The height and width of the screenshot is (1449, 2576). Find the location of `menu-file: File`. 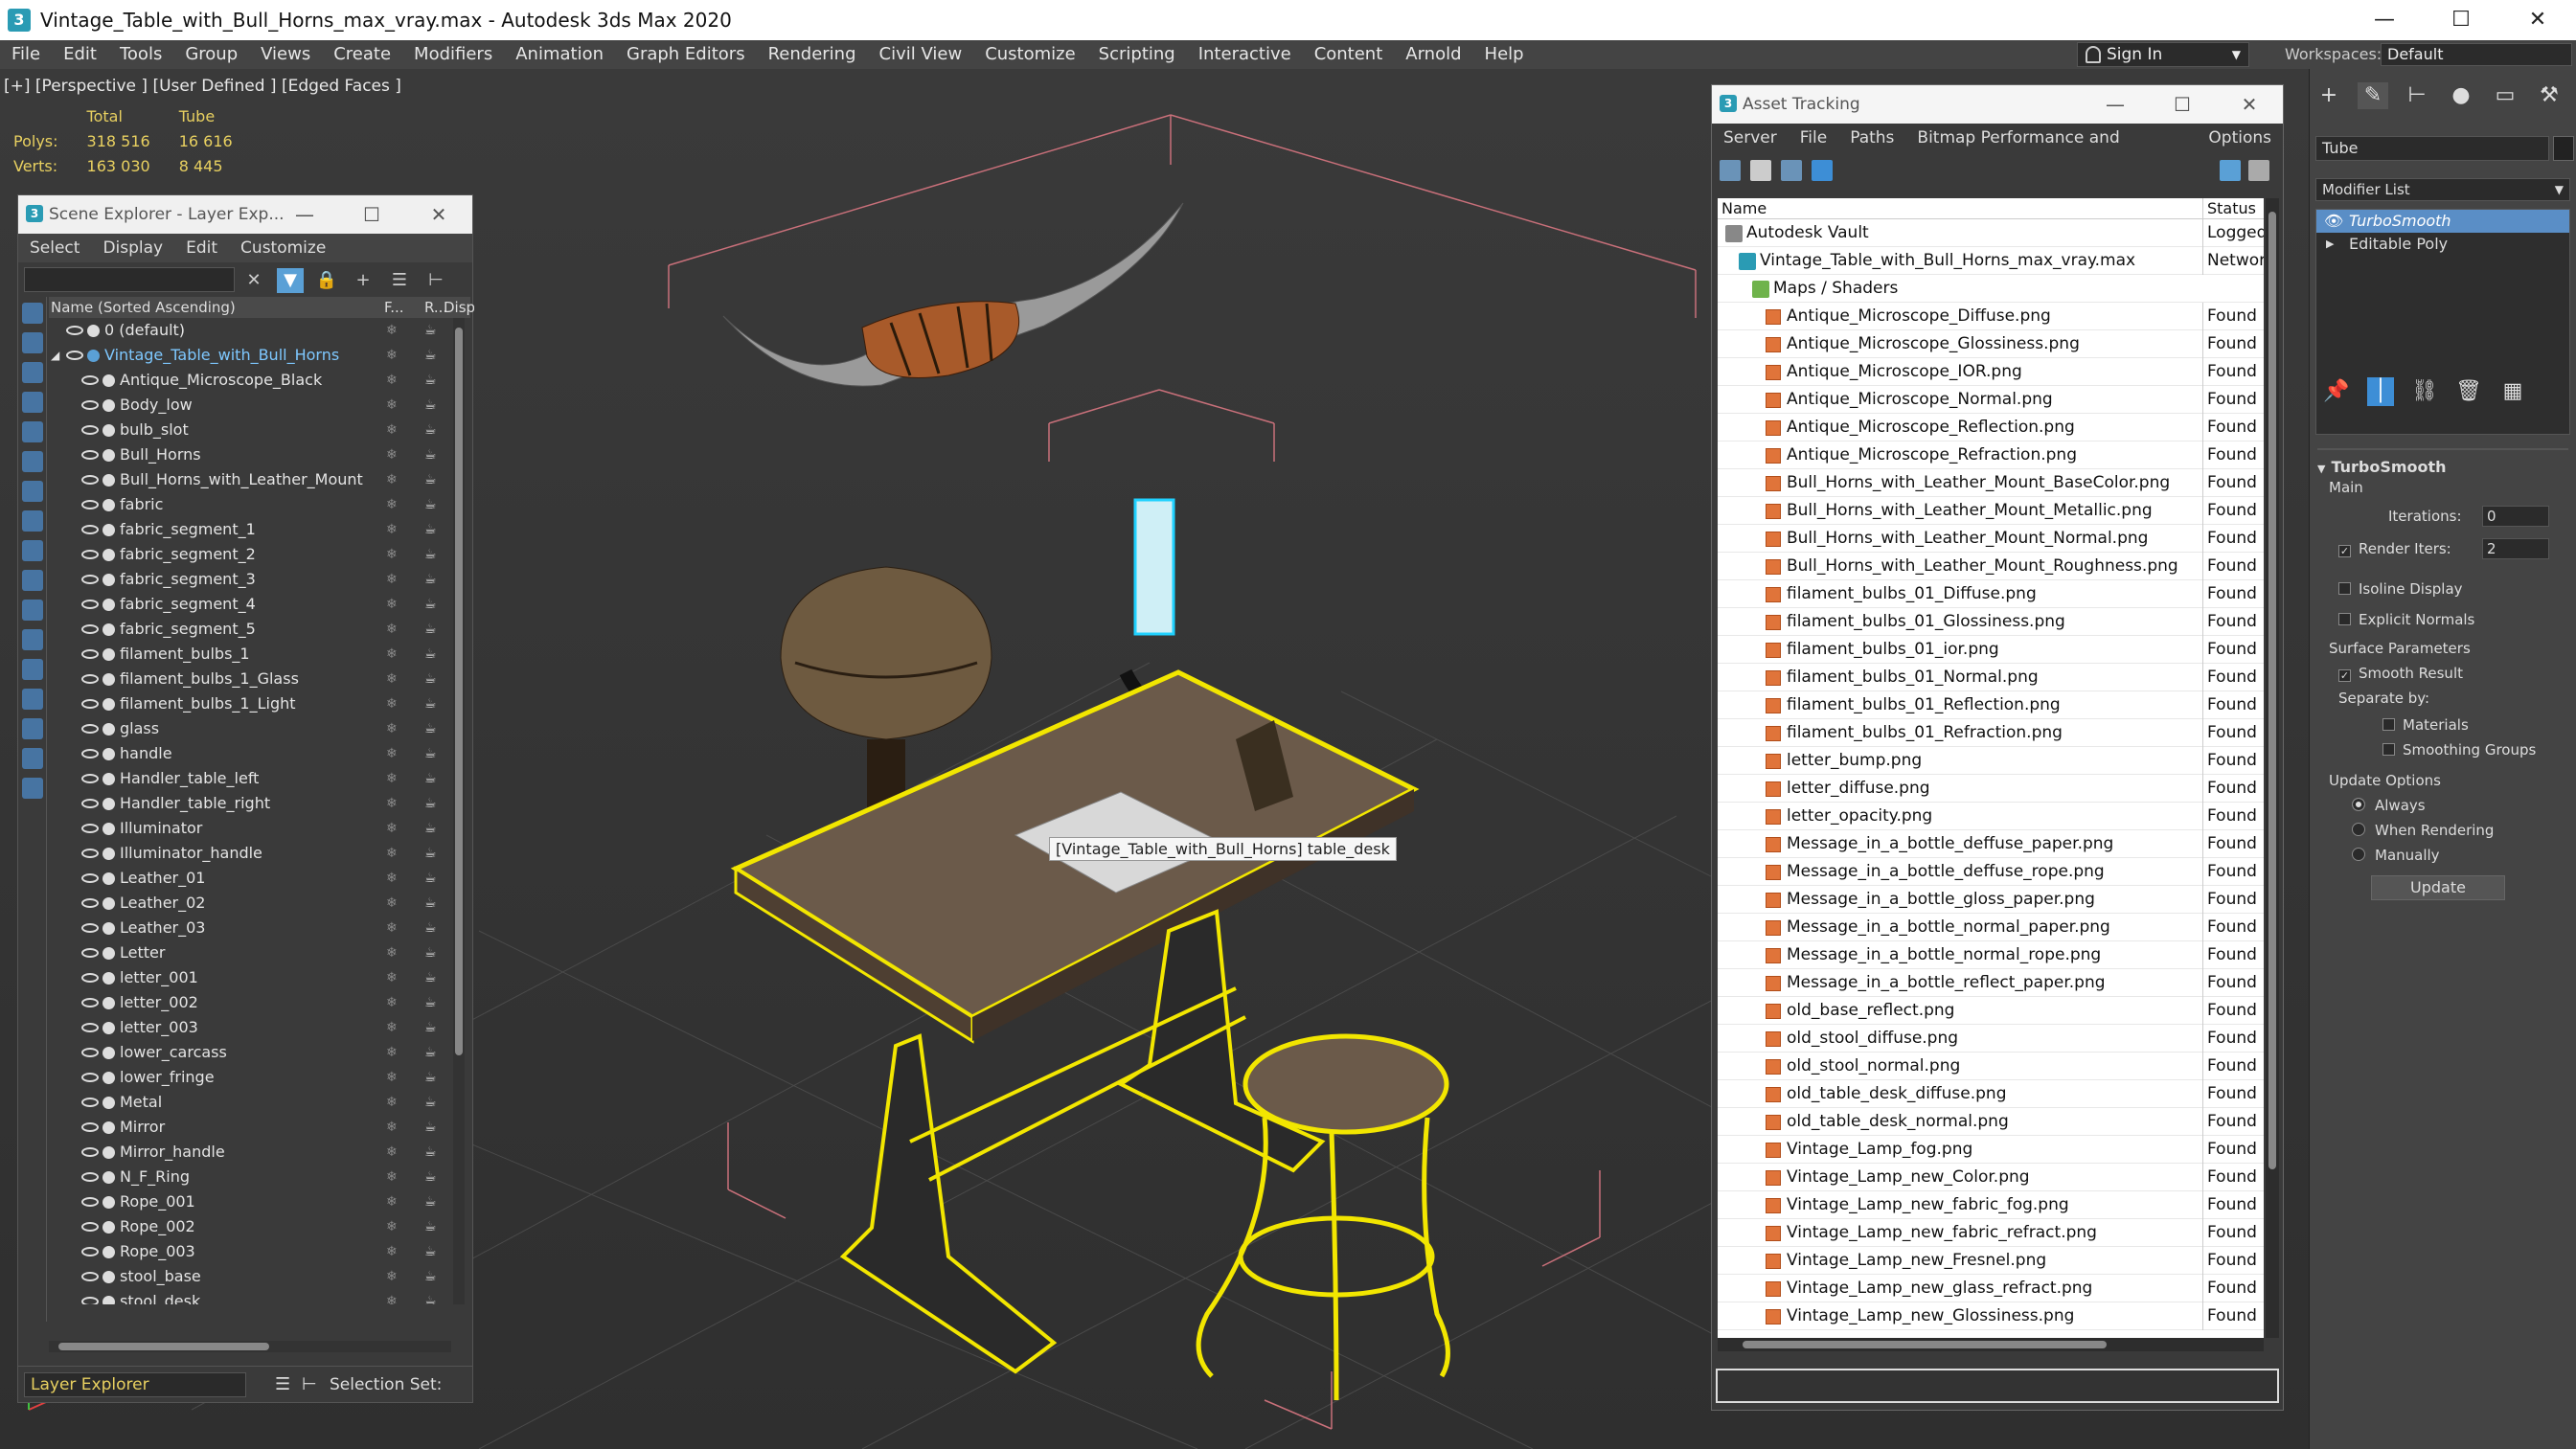

menu-file: File is located at coordinates (1813, 138).